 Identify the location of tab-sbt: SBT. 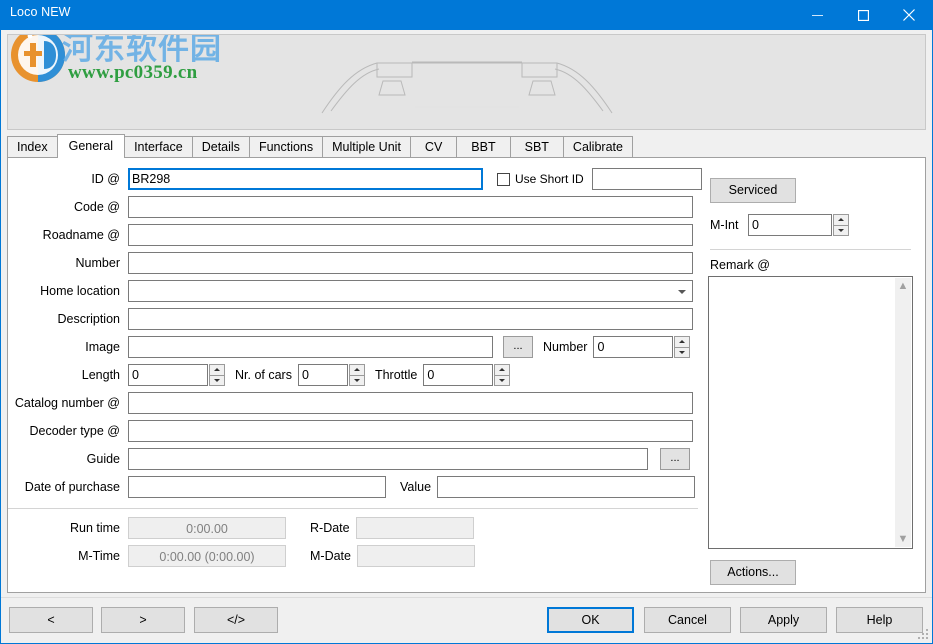
(536, 146).